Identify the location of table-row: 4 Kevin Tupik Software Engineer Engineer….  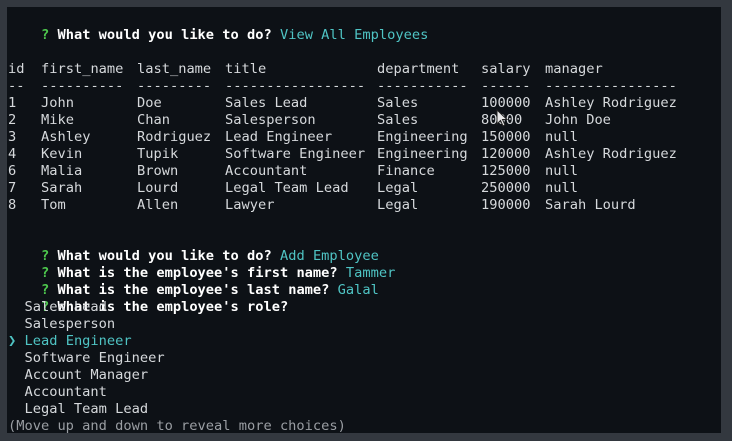
(363, 154).